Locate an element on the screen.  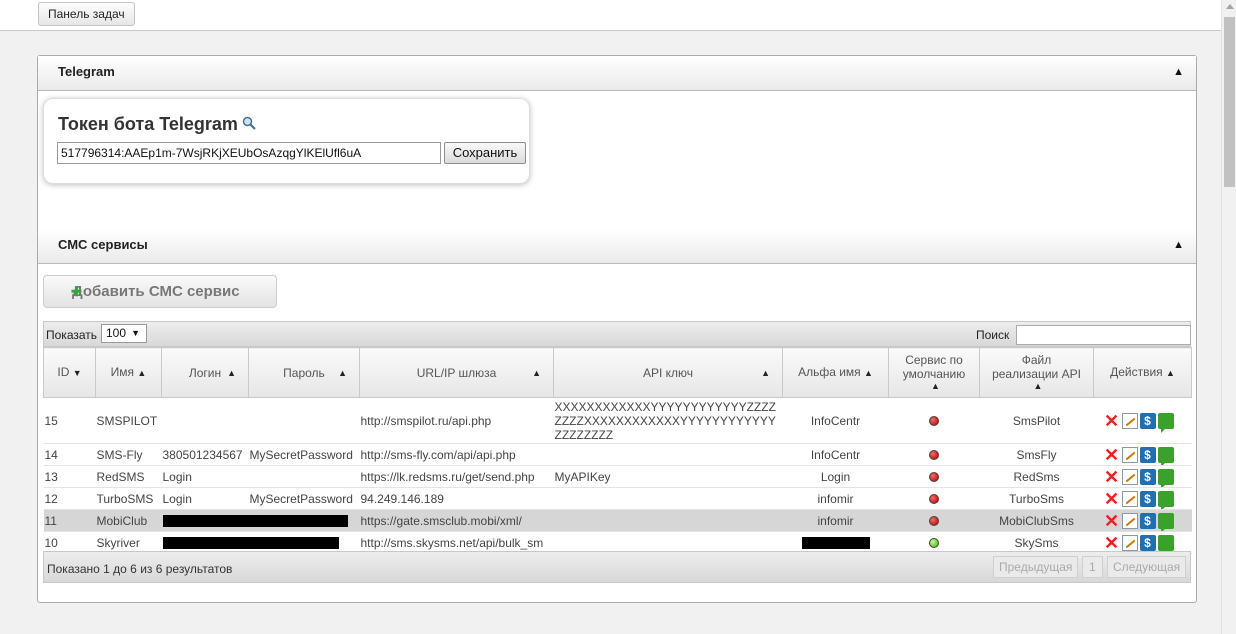
add-sms-service-button: ✚ Добавить СМС сервис is located at coordinates (160, 291).